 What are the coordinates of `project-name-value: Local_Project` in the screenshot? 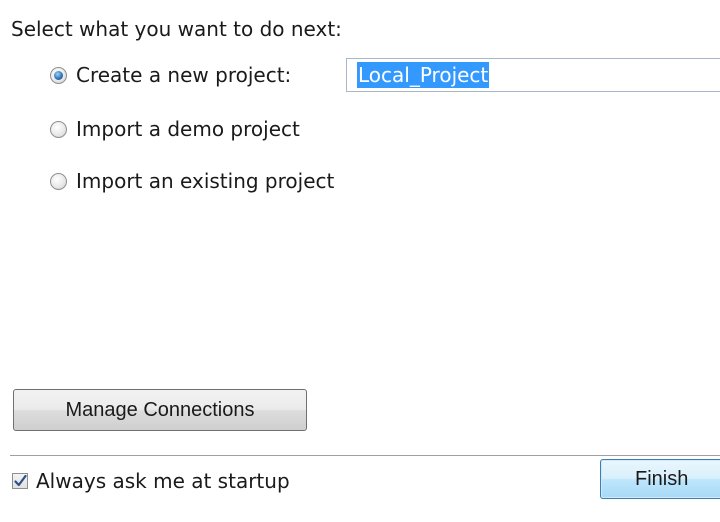 It's located at (423, 75).